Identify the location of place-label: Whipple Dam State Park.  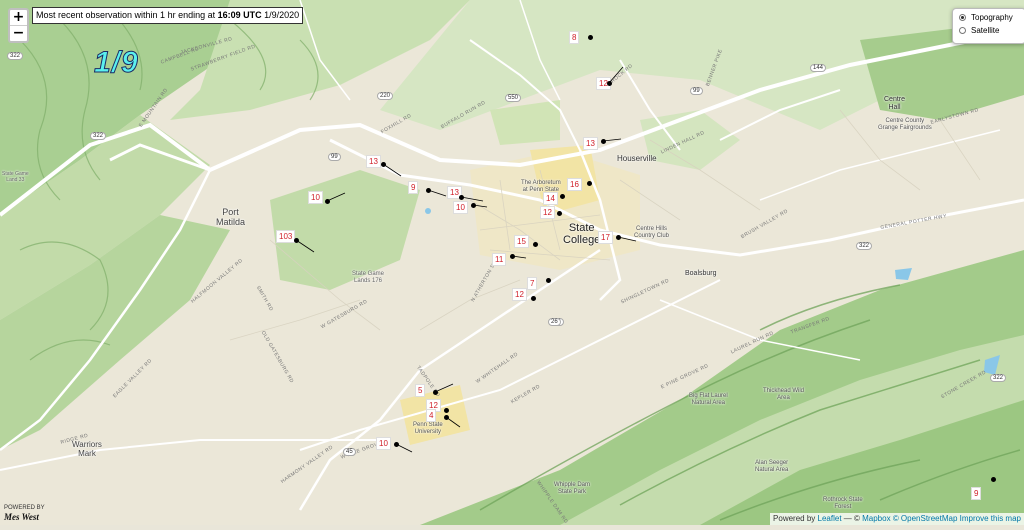
(572, 489).